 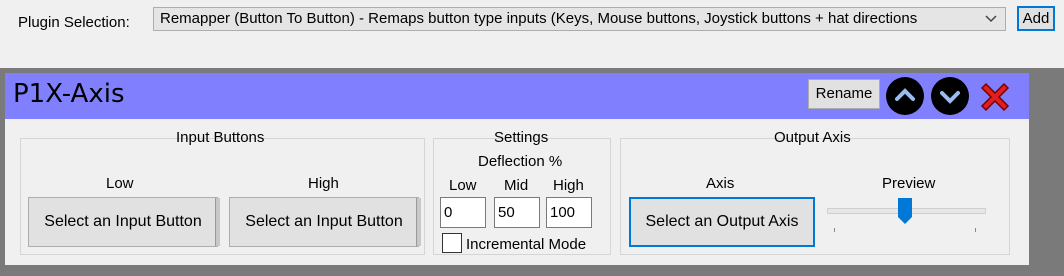 What do you see at coordinates (909, 183) in the screenshot?
I see `preview-label: Preview` at bounding box center [909, 183].